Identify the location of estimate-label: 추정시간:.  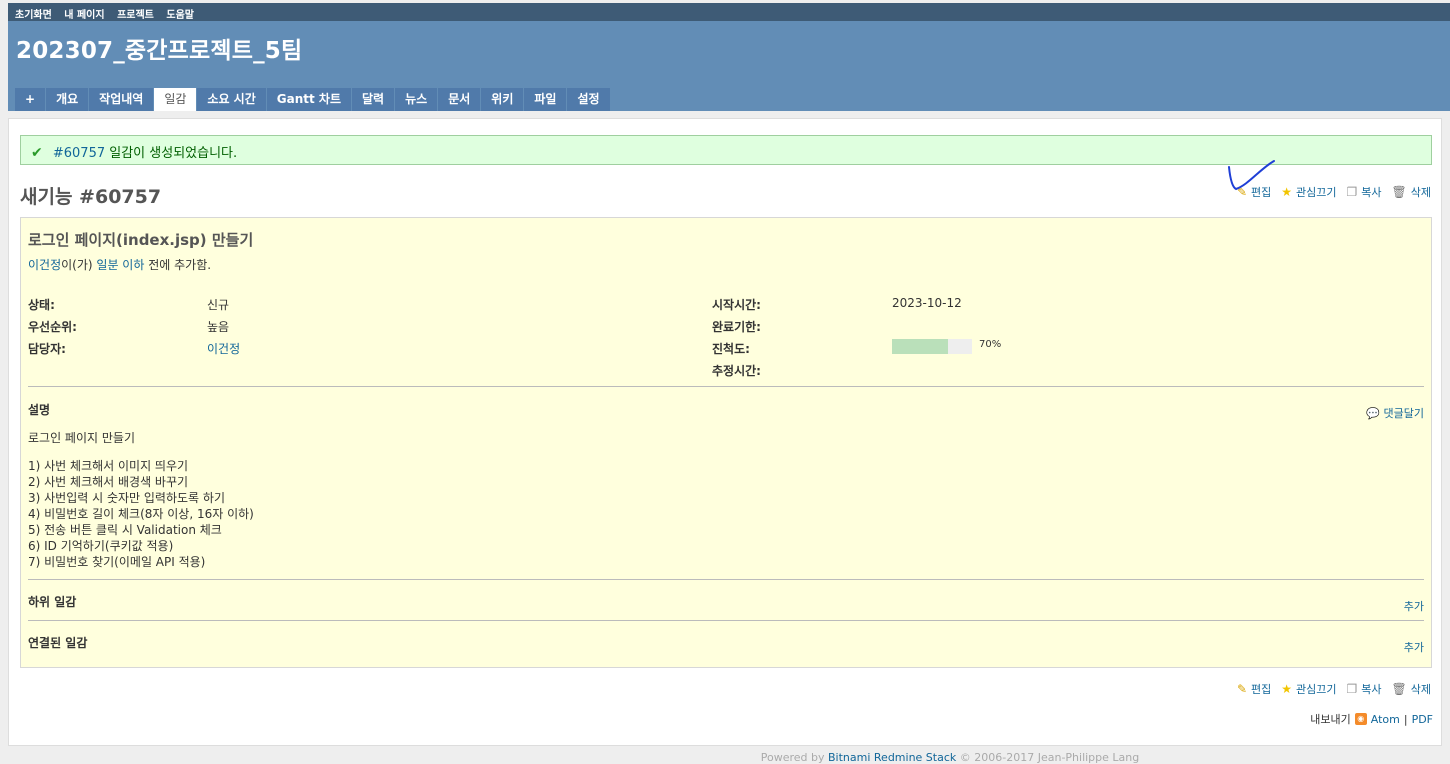
(736, 371).